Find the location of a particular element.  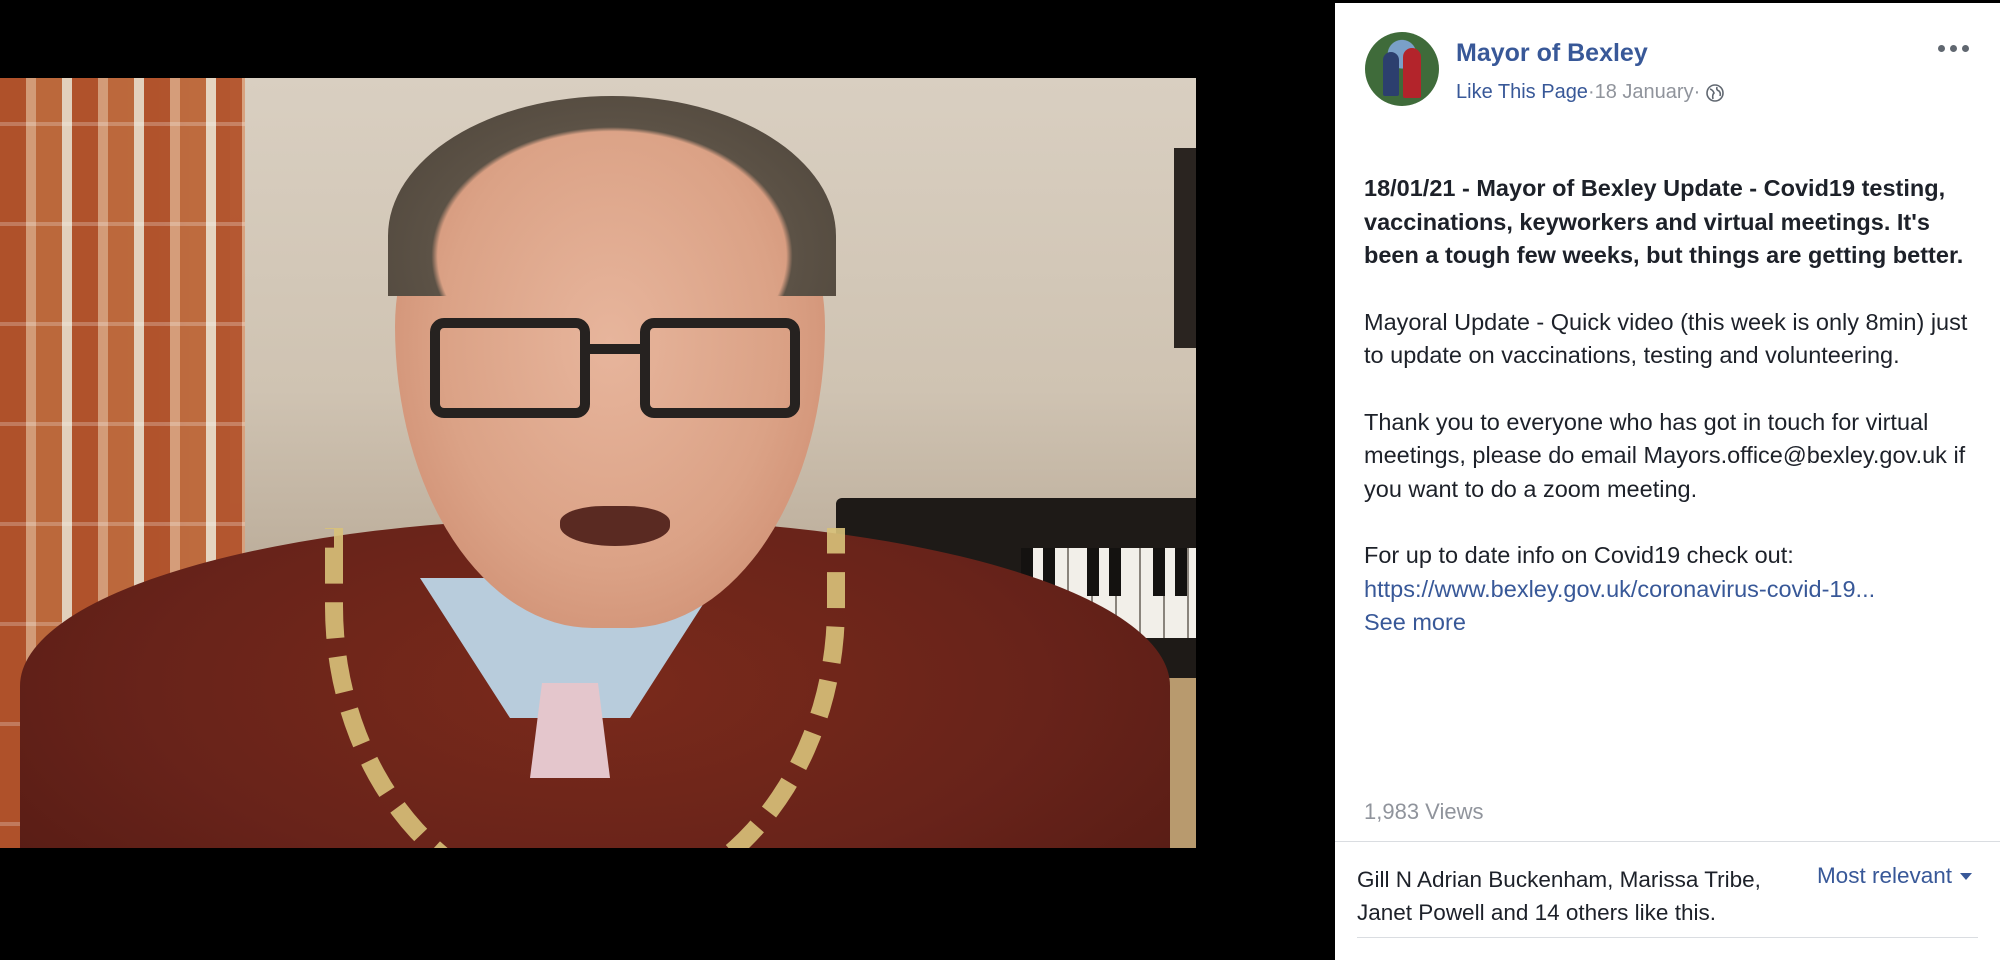

caret-down-icon is located at coordinates (1966, 876).